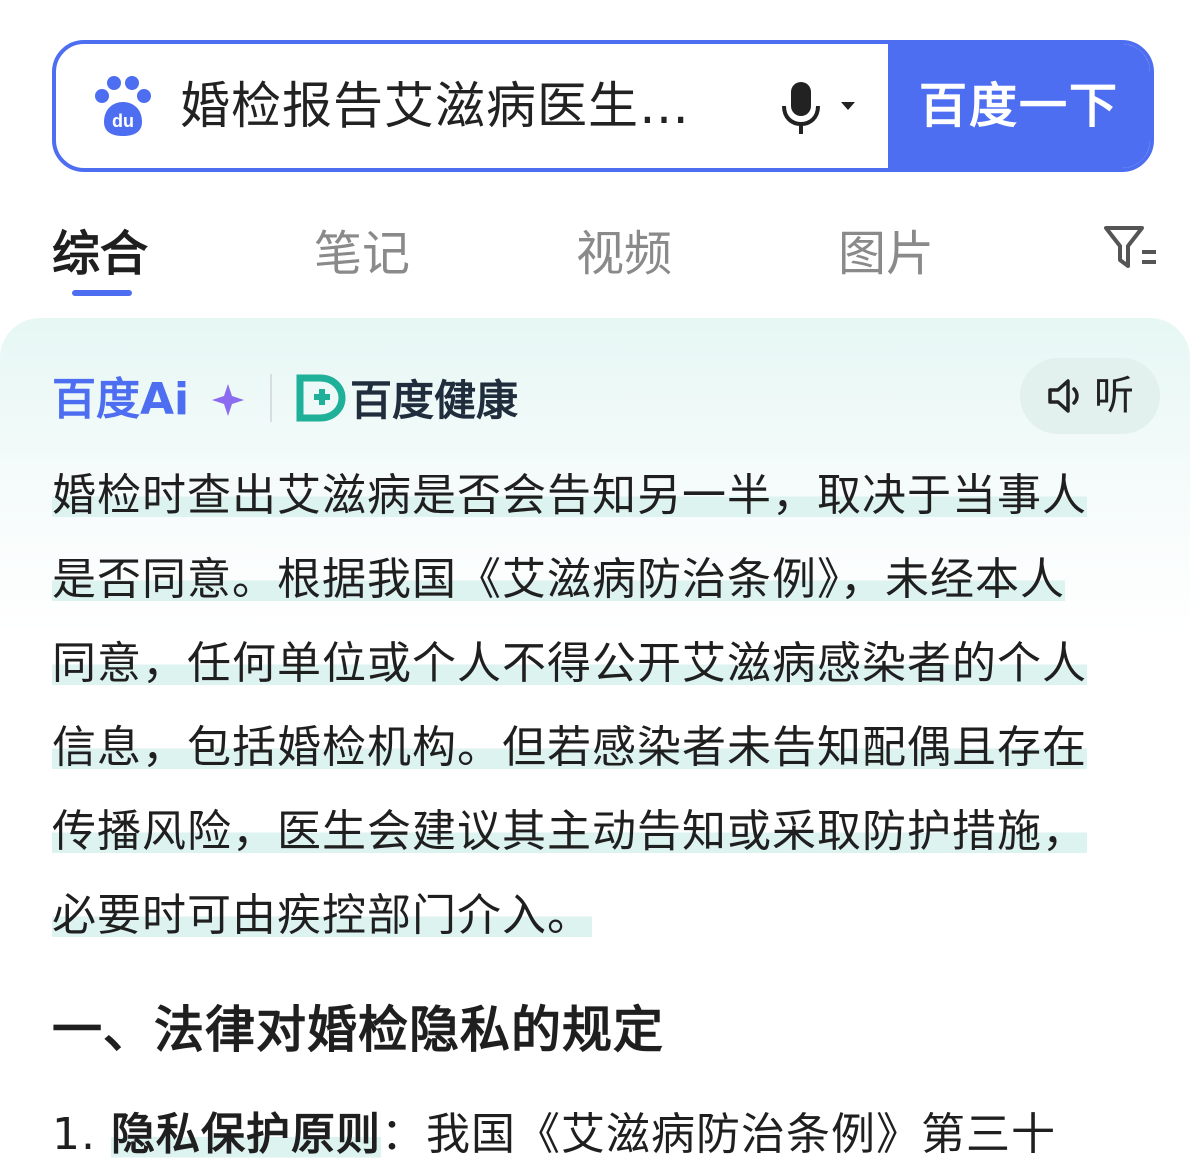 The width and height of the screenshot is (1190, 1162). I want to click on filter-icon, so click(1130, 248).